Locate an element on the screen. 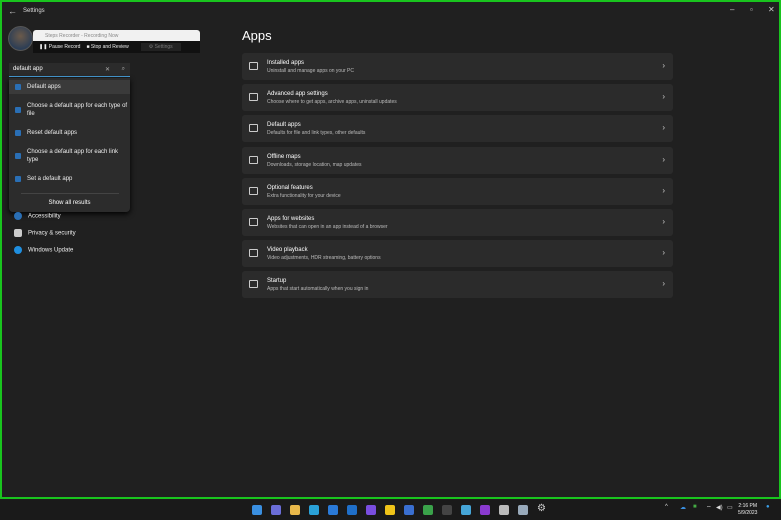 The height and width of the screenshot is (520, 781). card-subtitle: Uninstall and manage apps on your PC is located at coordinates (310, 71).